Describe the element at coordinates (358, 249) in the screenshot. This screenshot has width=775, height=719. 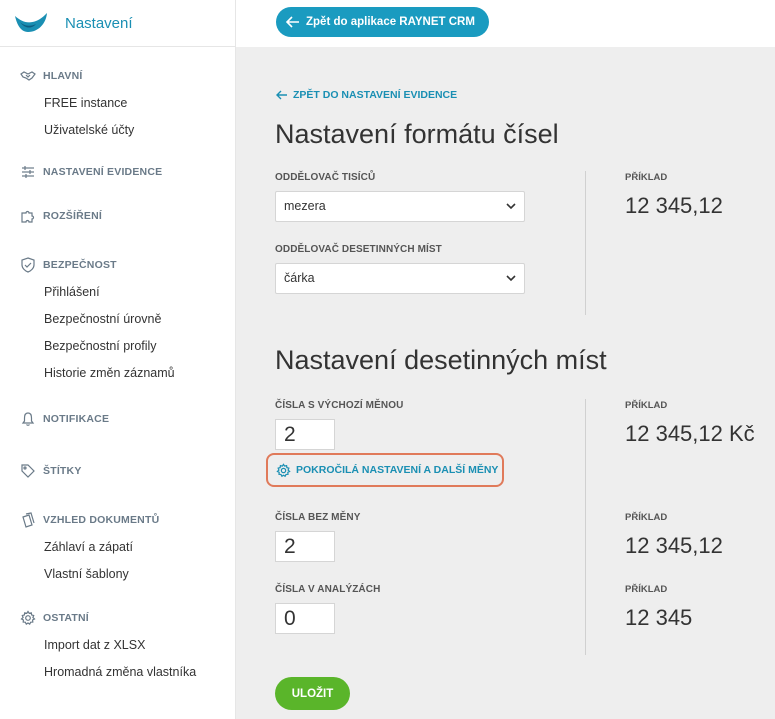
I see `decimal-separator-label: ODDĚLOVAČ DESETINNÝCH MÍST` at that location.